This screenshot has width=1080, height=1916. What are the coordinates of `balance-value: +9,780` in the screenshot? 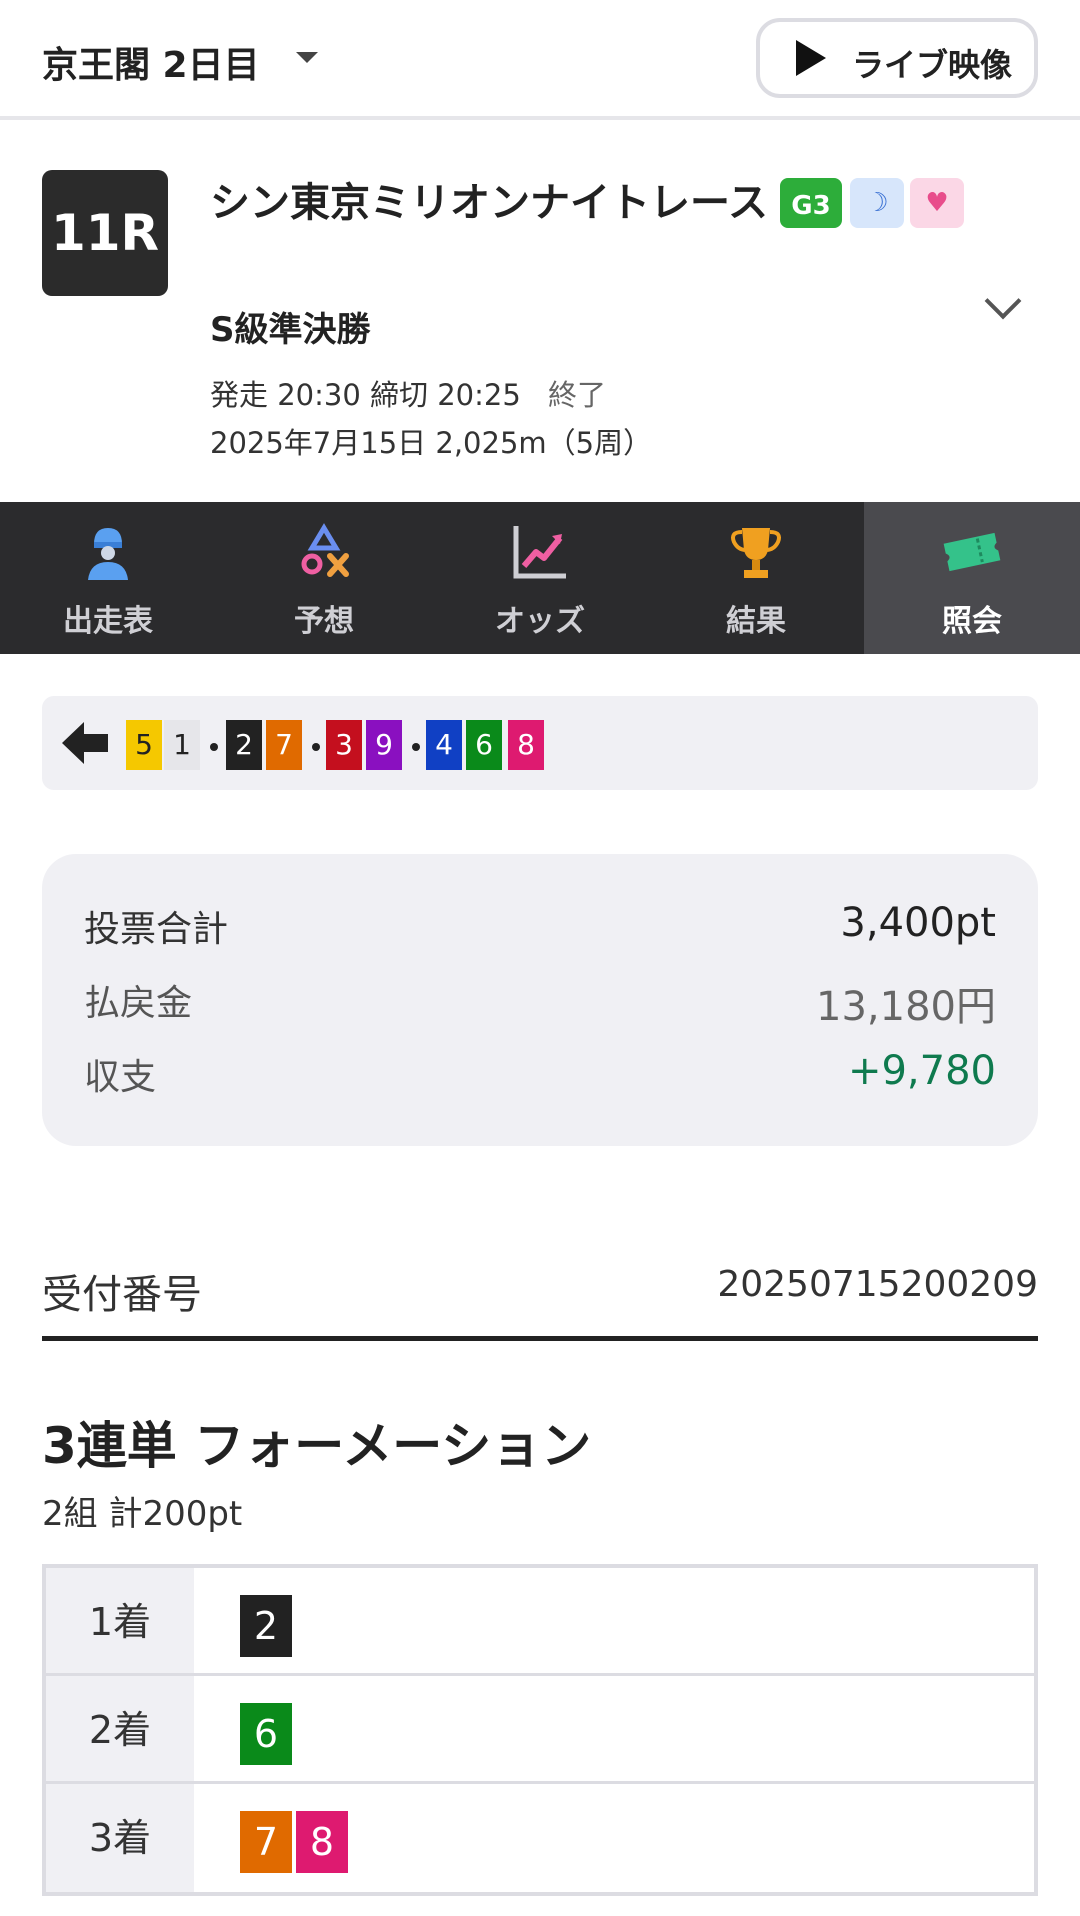 It's located at (921, 1071).